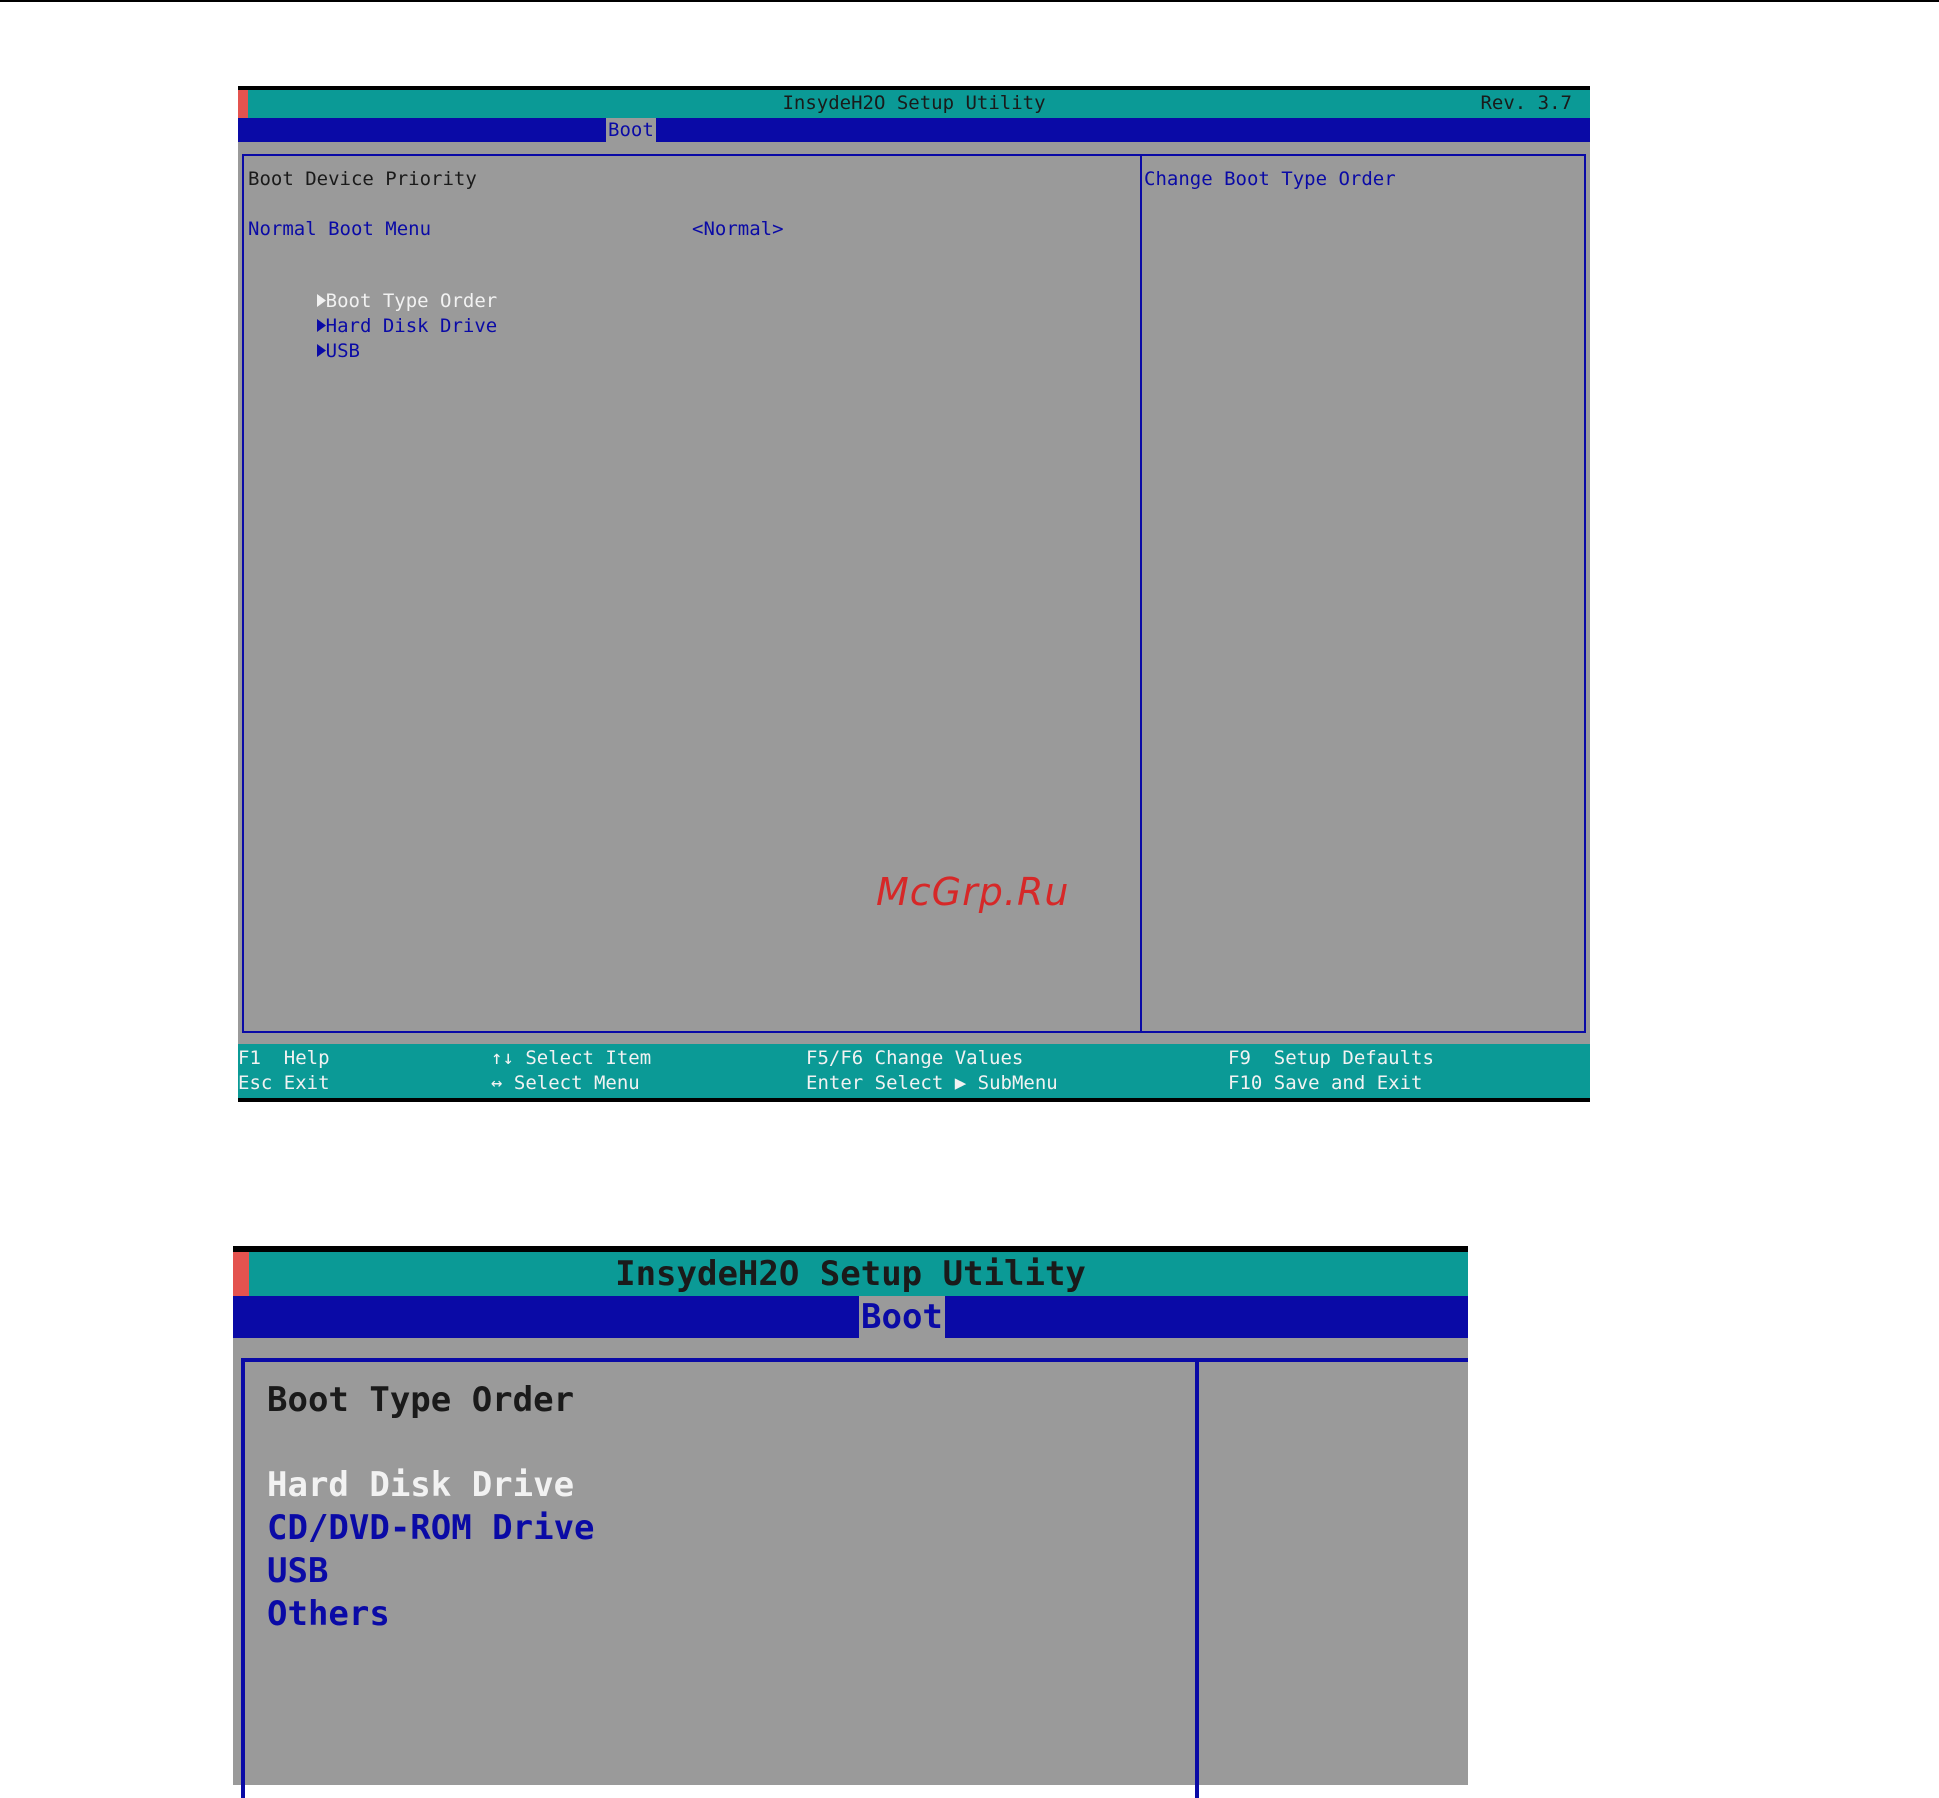 Image resolution: width=1939 pixels, height=1798 pixels. I want to click on footer-f1-help: F1 Help, so click(284, 1058).